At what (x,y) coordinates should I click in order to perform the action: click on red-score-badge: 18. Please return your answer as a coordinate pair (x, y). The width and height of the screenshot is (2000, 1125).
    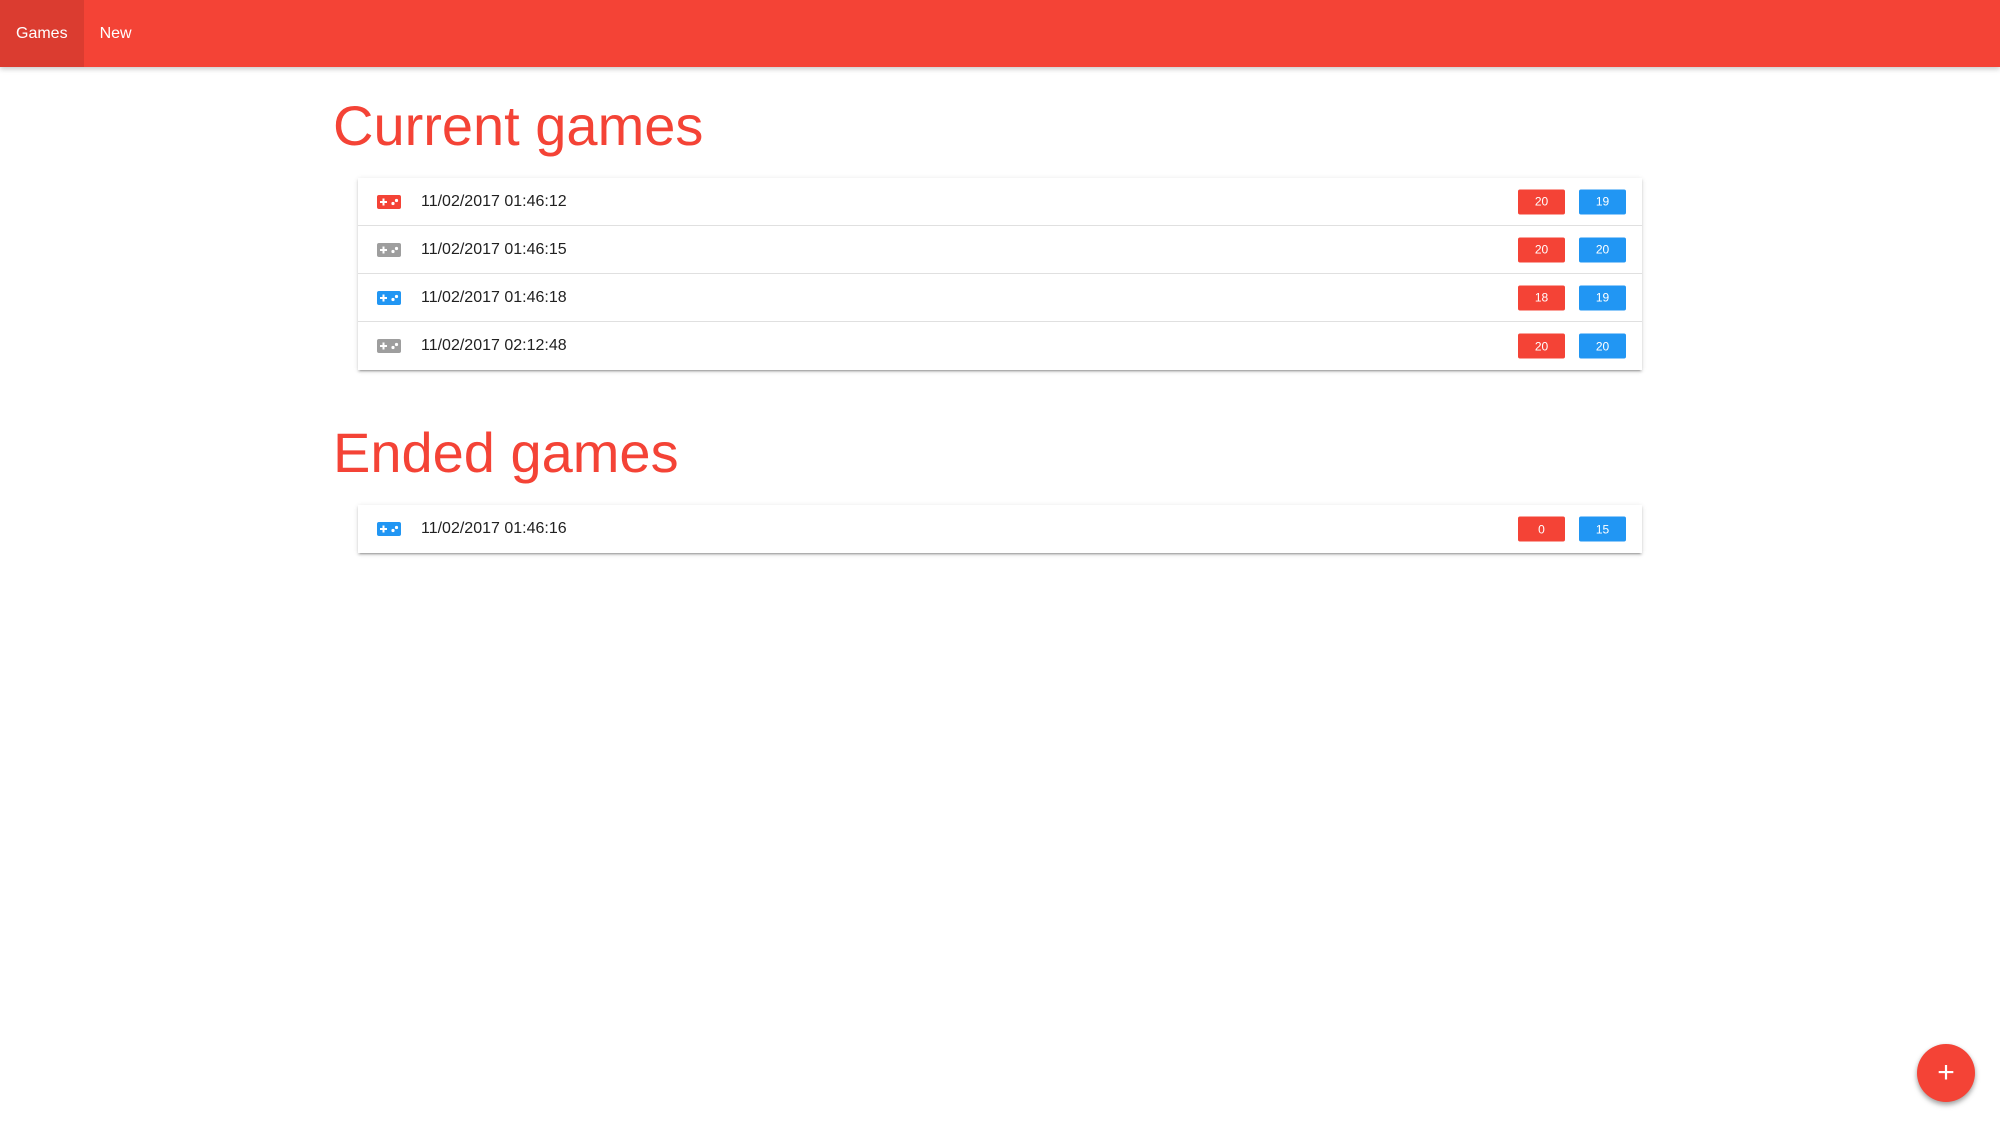
    Looking at the image, I should click on (1541, 297).